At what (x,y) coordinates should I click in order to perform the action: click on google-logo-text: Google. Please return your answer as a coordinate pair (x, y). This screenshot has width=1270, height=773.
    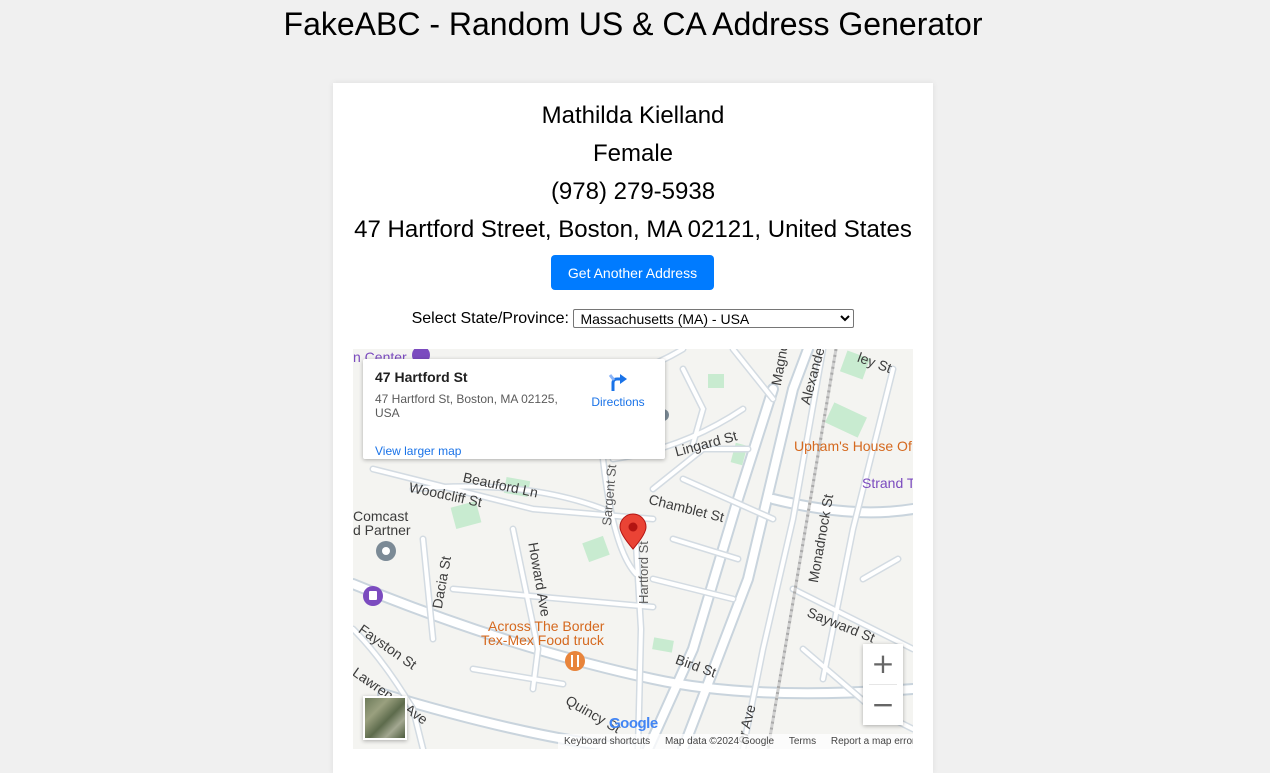
    Looking at the image, I should click on (633, 723).